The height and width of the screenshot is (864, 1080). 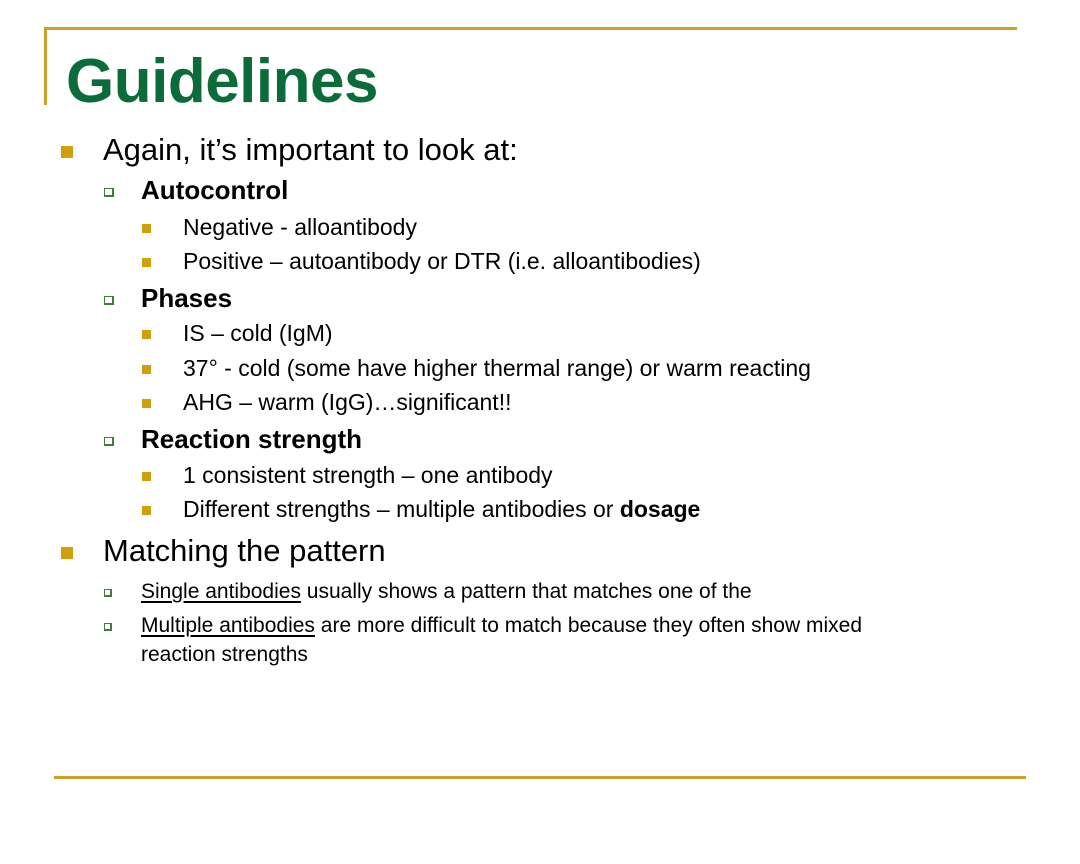 I want to click on underlined-term: Multiple antibodies, so click(x=228, y=625).